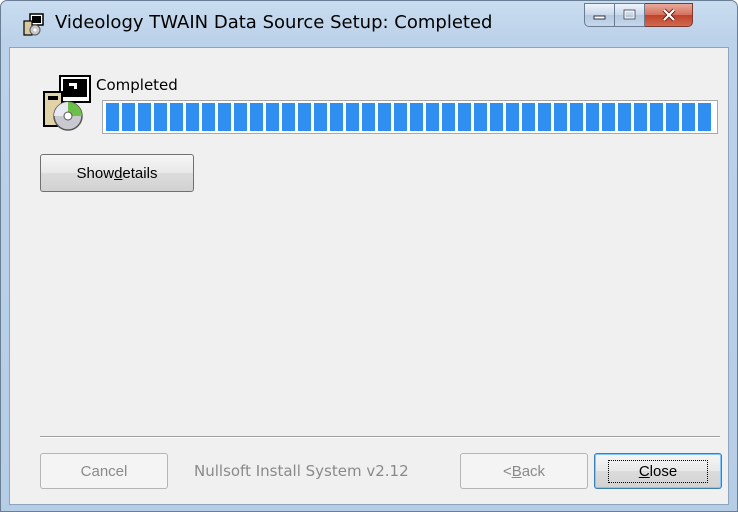 The height and width of the screenshot is (512, 738). I want to click on close-mnemonic: C, so click(644, 471).